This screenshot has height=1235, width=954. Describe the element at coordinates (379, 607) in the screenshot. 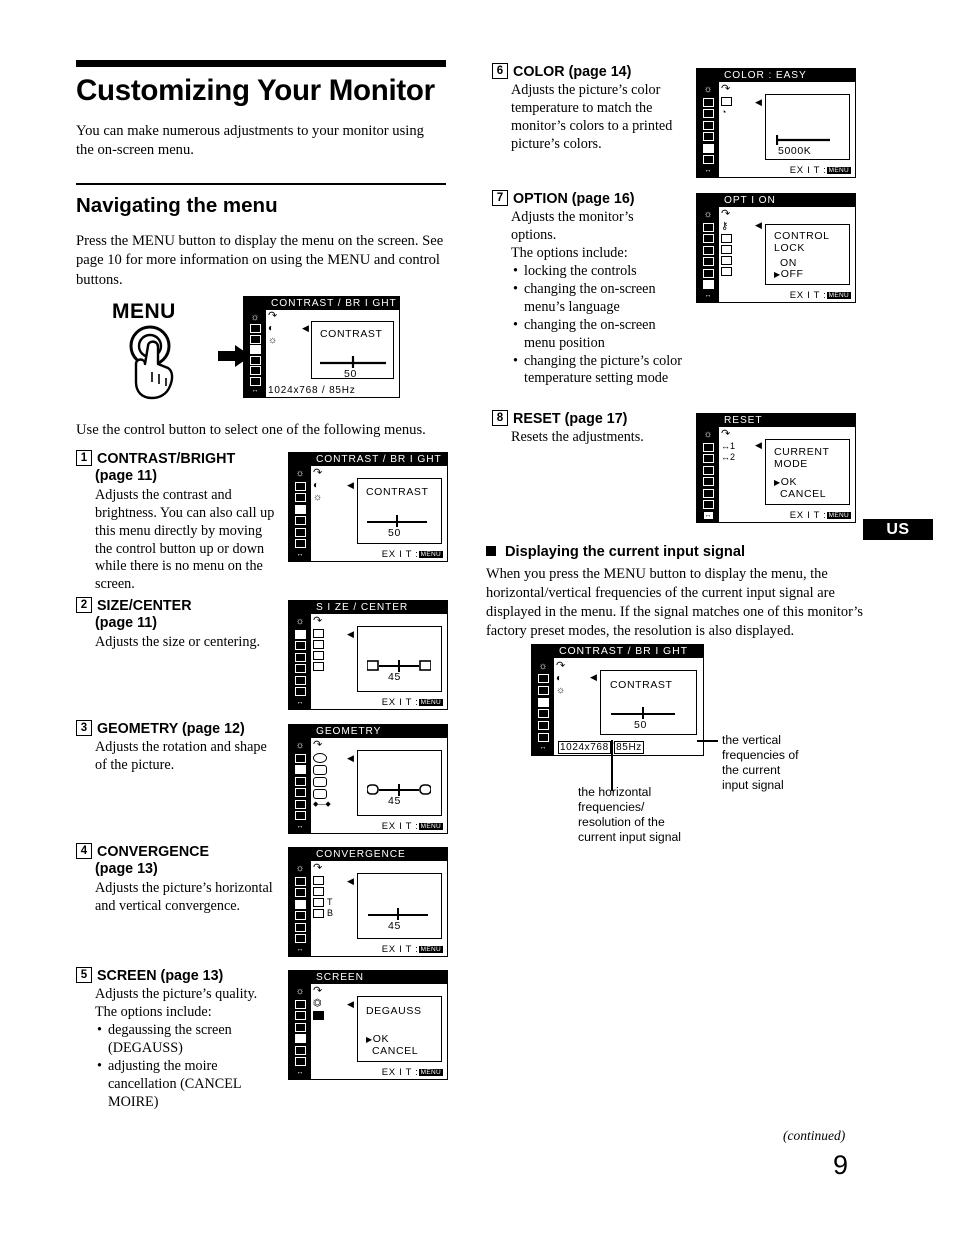

I see `osd-title: S I ZE / CENTER` at that location.